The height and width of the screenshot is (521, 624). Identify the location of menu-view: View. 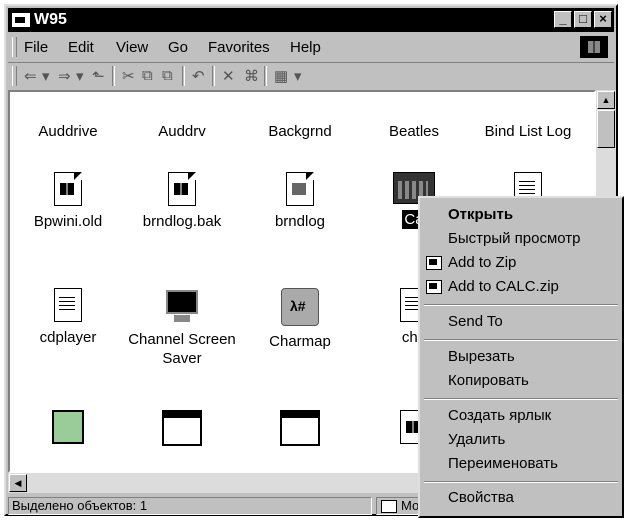
(132, 47).